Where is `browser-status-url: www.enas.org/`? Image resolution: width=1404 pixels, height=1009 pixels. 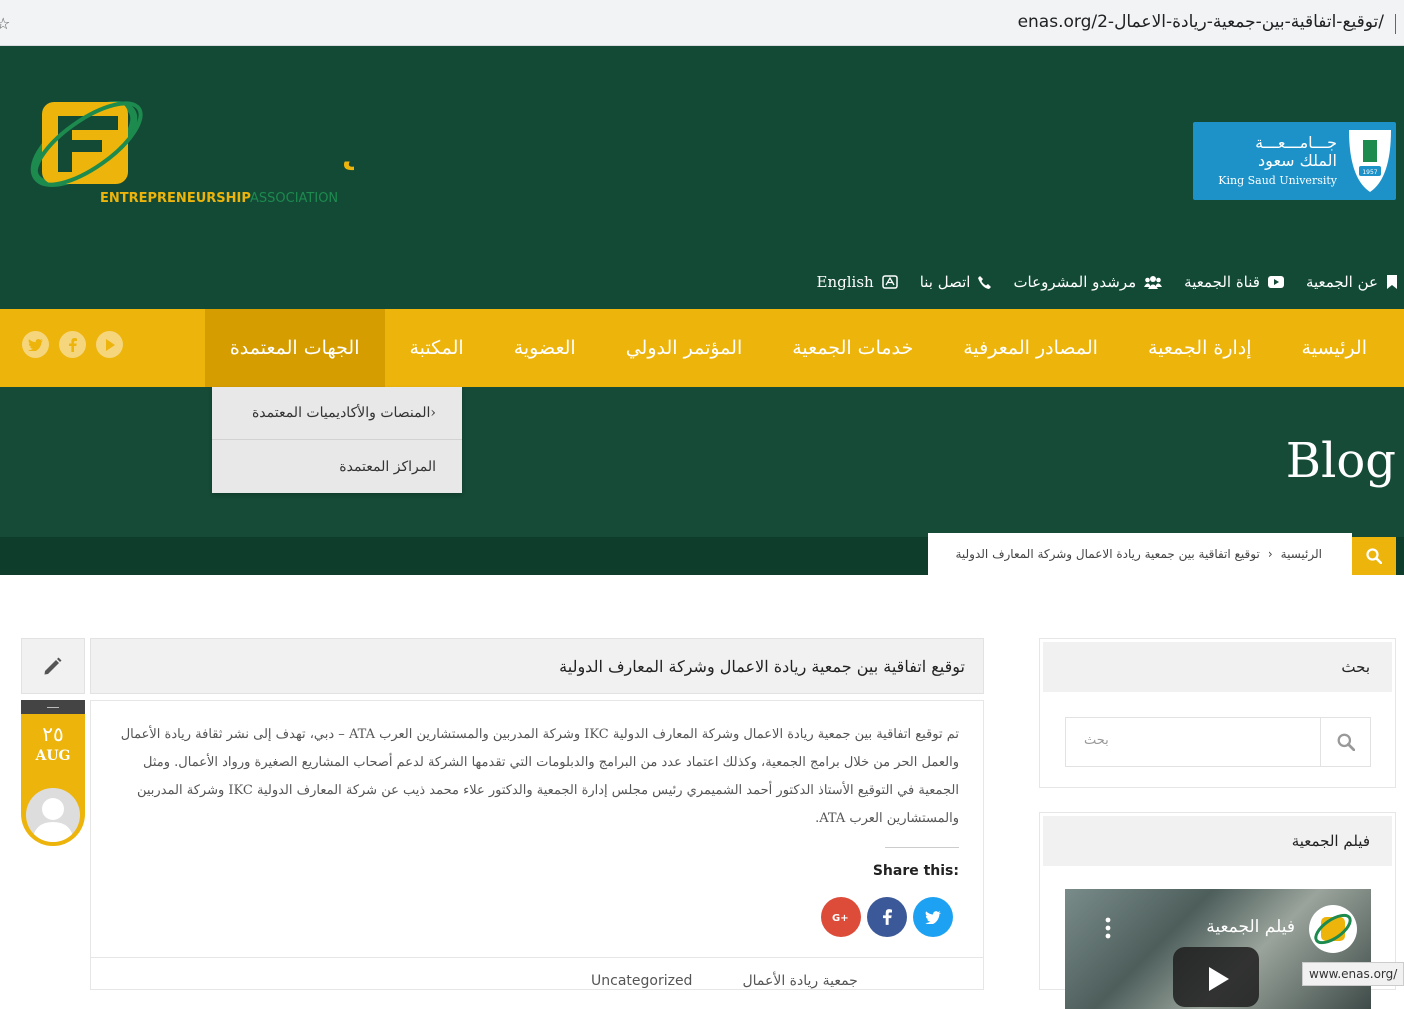
browser-status-url: www.enas.org/ is located at coordinates (1353, 974).